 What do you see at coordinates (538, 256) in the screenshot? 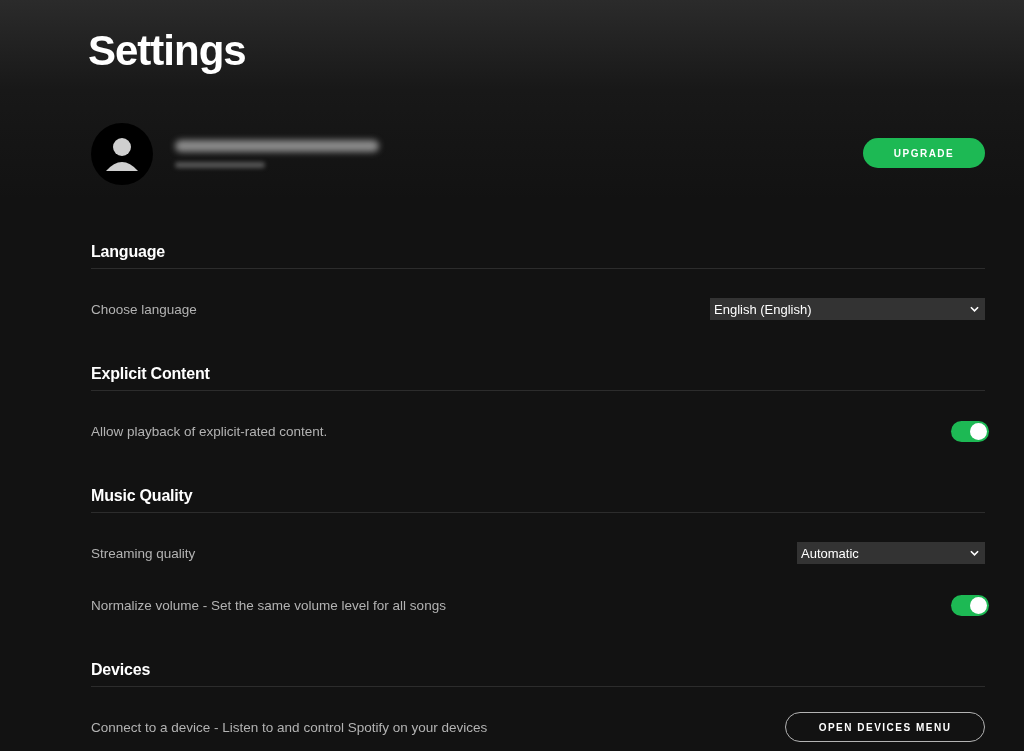
I see `section-heading: Language` at bounding box center [538, 256].